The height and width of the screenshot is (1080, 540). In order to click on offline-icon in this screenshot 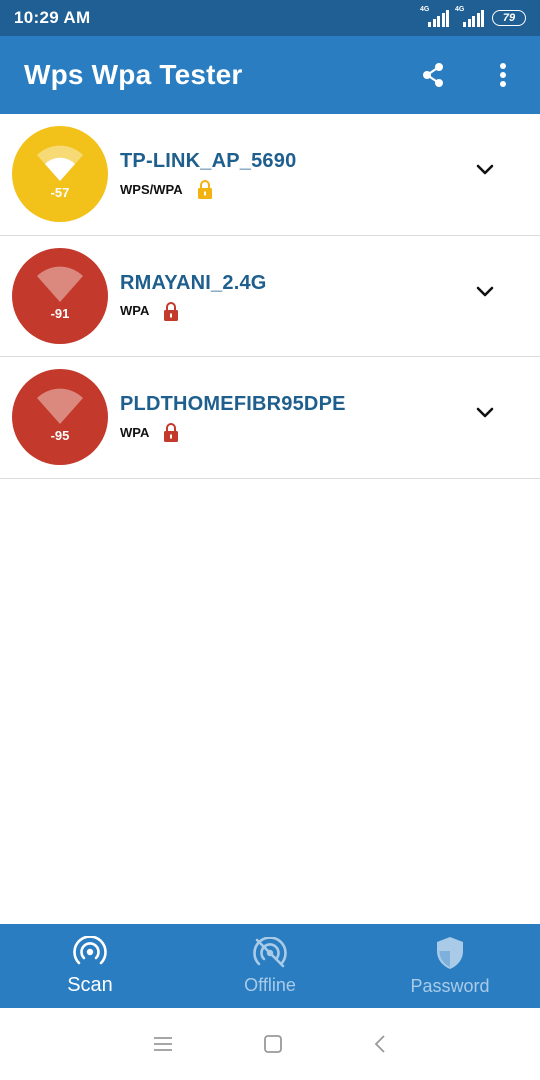, I will do `click(270, 951)`.